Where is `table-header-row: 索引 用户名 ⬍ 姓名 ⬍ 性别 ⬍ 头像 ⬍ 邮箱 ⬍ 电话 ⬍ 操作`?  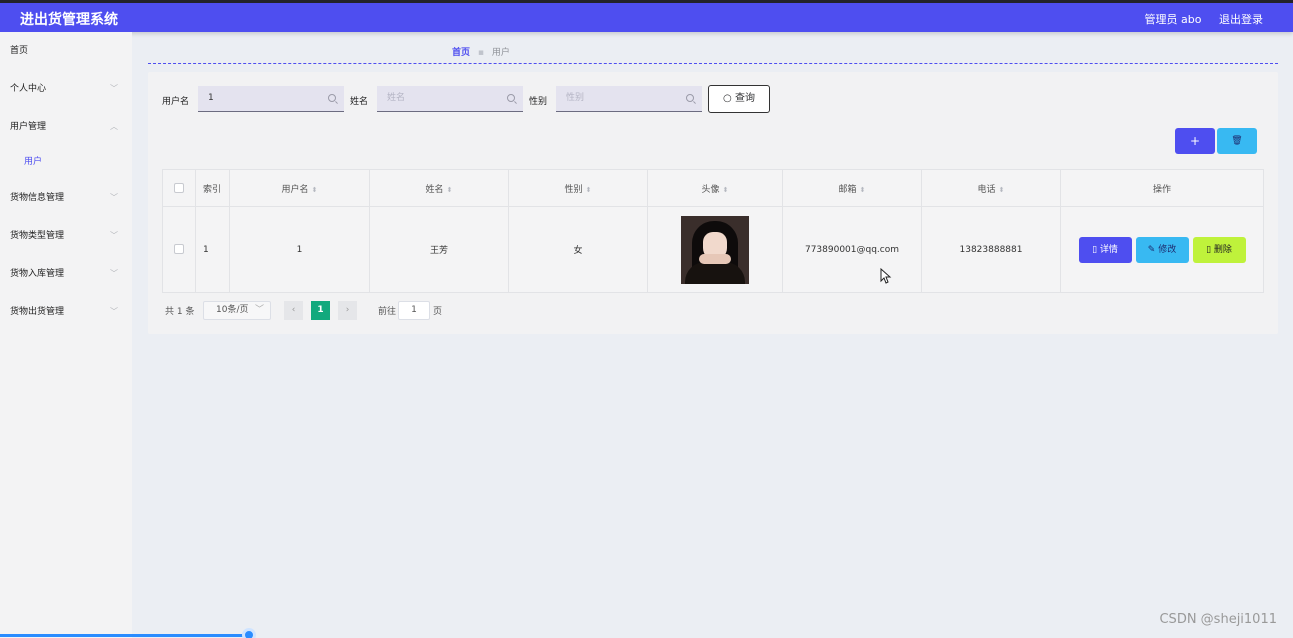 table-header-row: 索引 用户名 ⬍ 姓名 ⬍ 性别 ⬍ 头像 ⬍ 邮箱 ⬍ 电话 ⬍ 操作 is located at coordinates (713, 188).